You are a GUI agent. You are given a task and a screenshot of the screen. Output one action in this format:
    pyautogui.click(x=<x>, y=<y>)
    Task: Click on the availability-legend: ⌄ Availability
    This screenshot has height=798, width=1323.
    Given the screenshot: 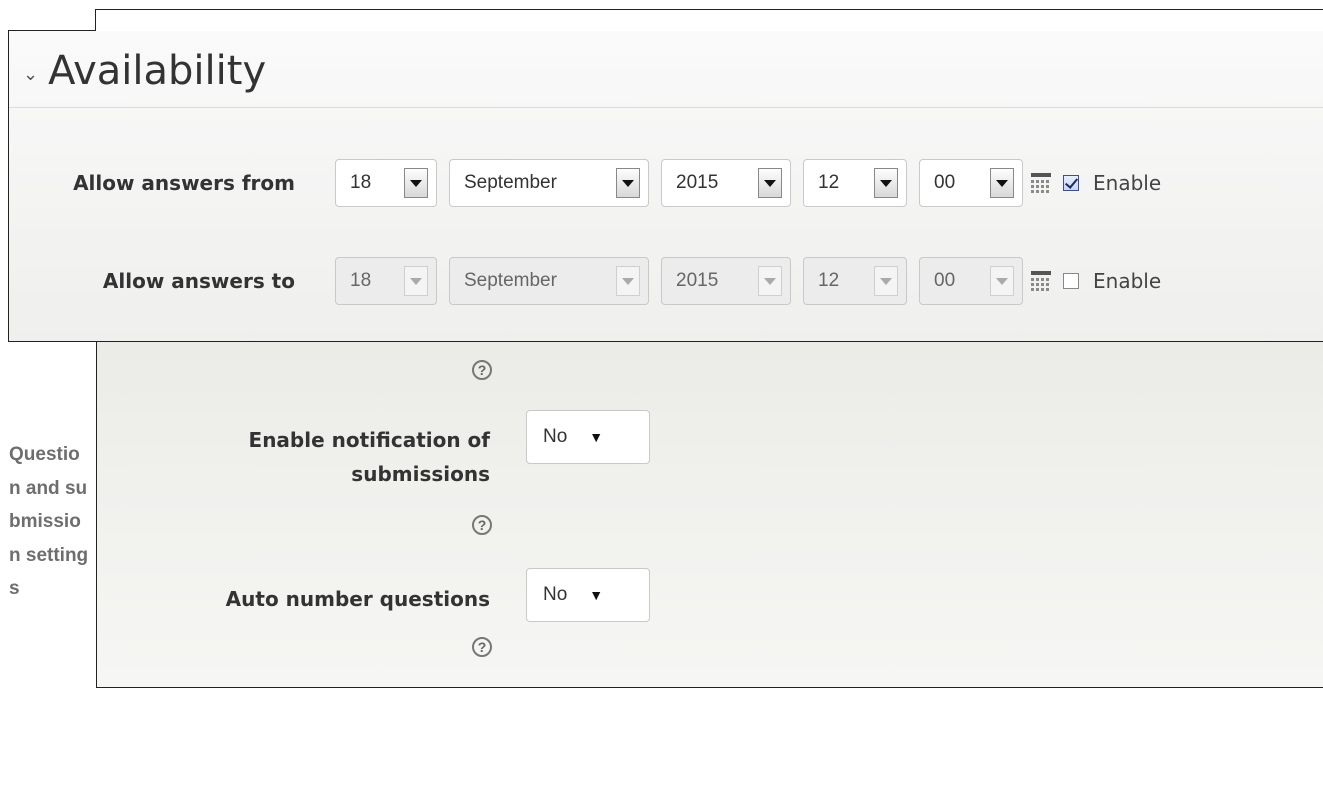 What is the action you would take?
    pyautogui.click(x=144, y=71)
    